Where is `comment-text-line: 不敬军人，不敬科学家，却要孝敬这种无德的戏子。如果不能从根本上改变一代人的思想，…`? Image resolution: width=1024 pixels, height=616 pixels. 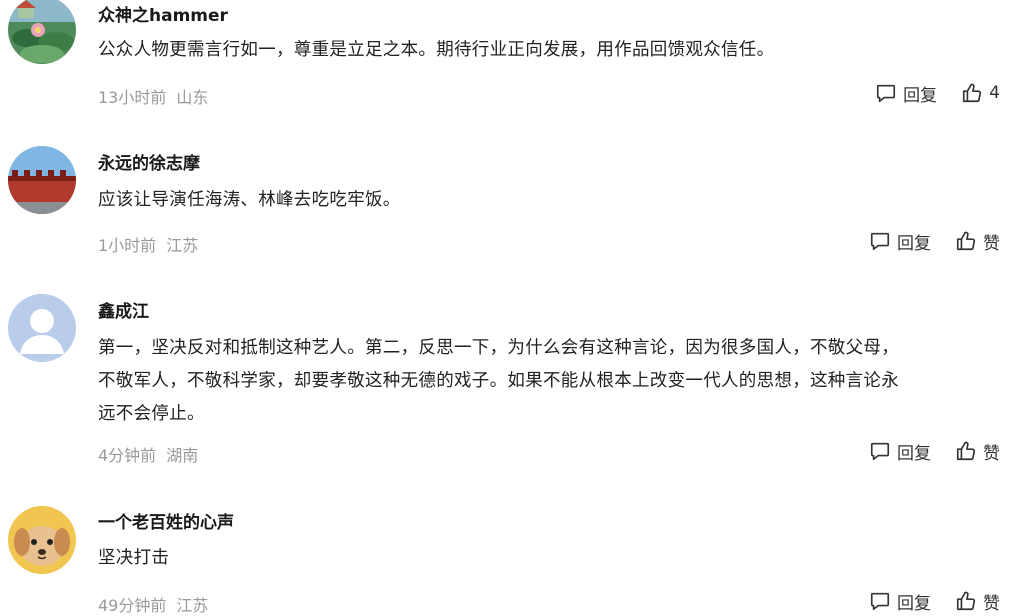 comment-text-line: 不敬军人，不敬科学家，却要孝敬这种无德的戏子。如果不能从根本上改变一代人的思想，… is located at coordinates (498, 381).